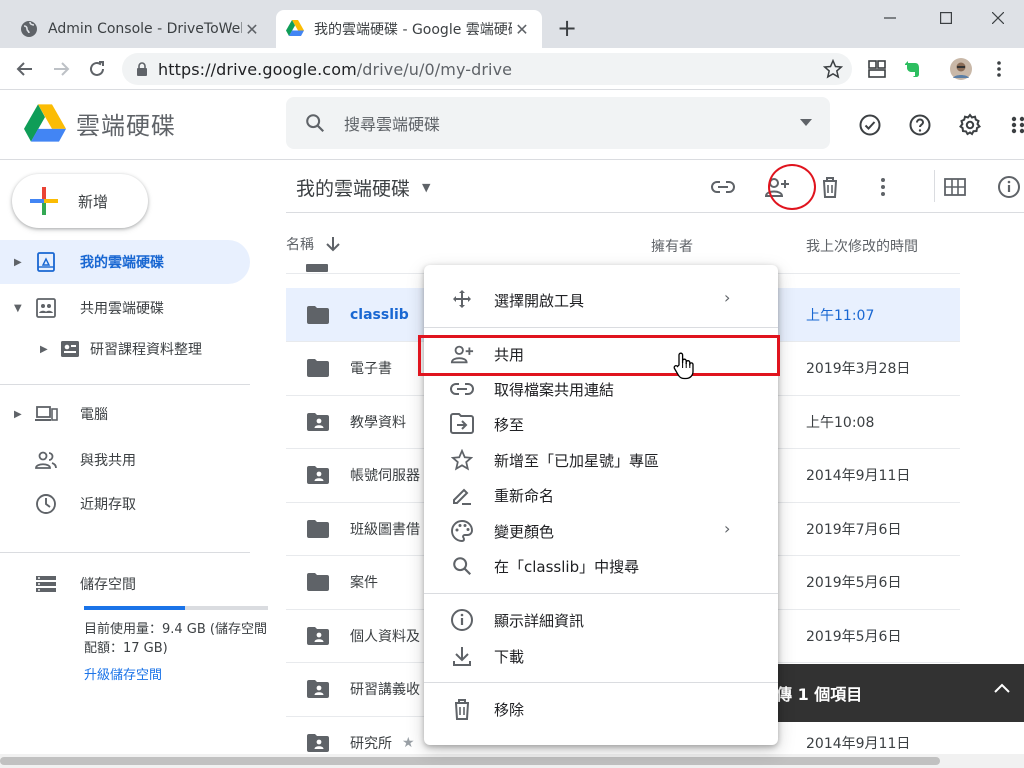  I want to click on extension-reader-icon, so click(877, 69).